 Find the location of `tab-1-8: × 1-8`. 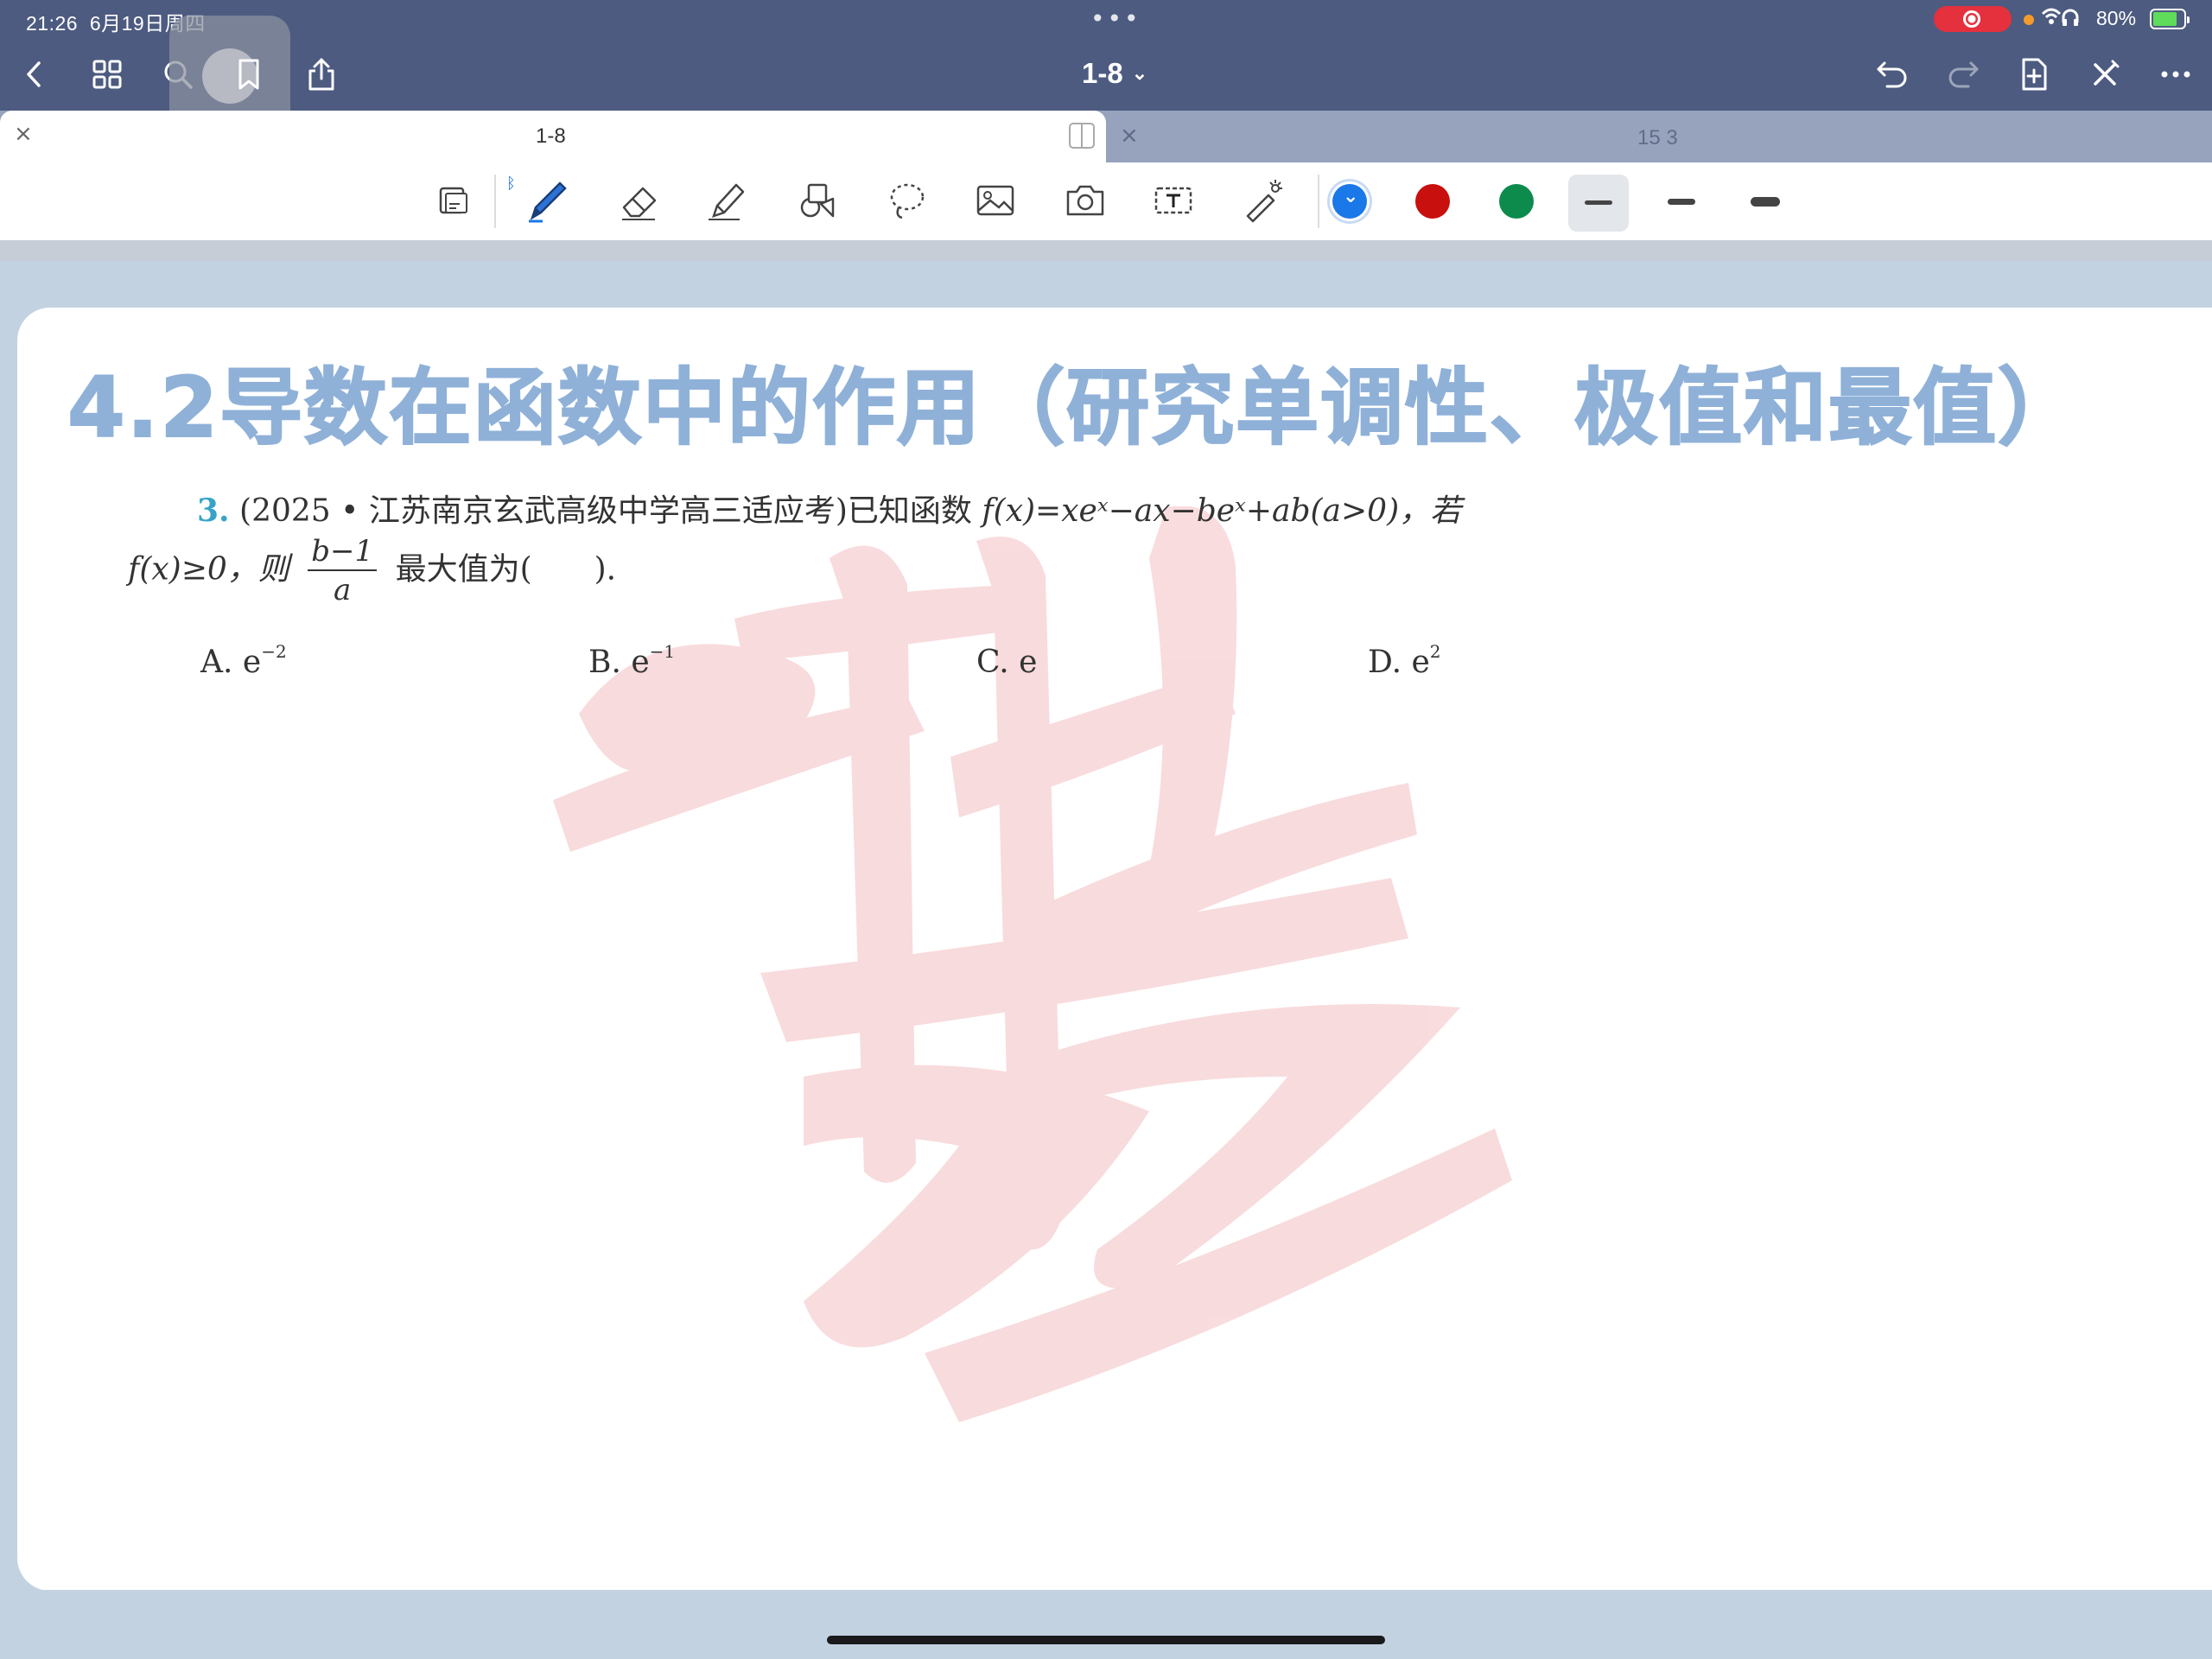

tab-1-8: × 1-8 is located at coordinates (553, 136).